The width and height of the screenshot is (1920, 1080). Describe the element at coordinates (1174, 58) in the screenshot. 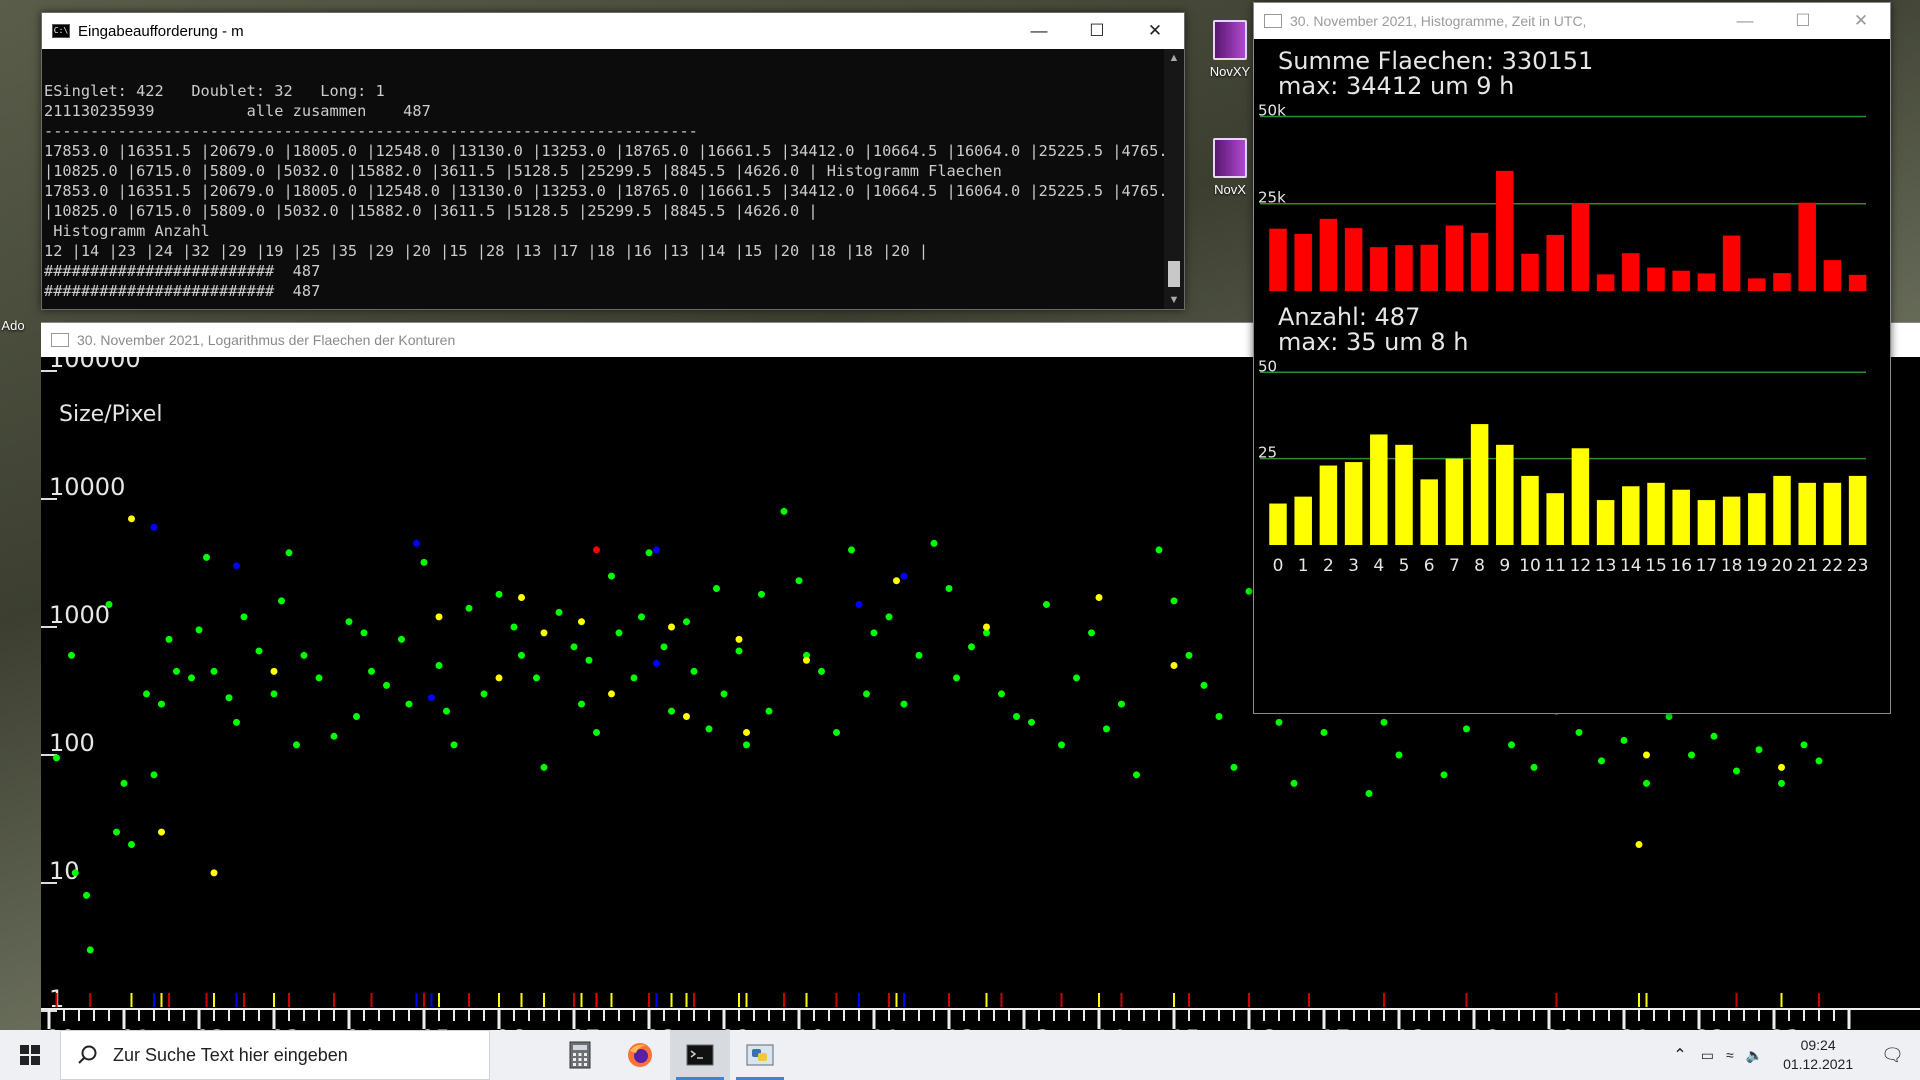

I see `scroll-up-icon: ▲` at that location.